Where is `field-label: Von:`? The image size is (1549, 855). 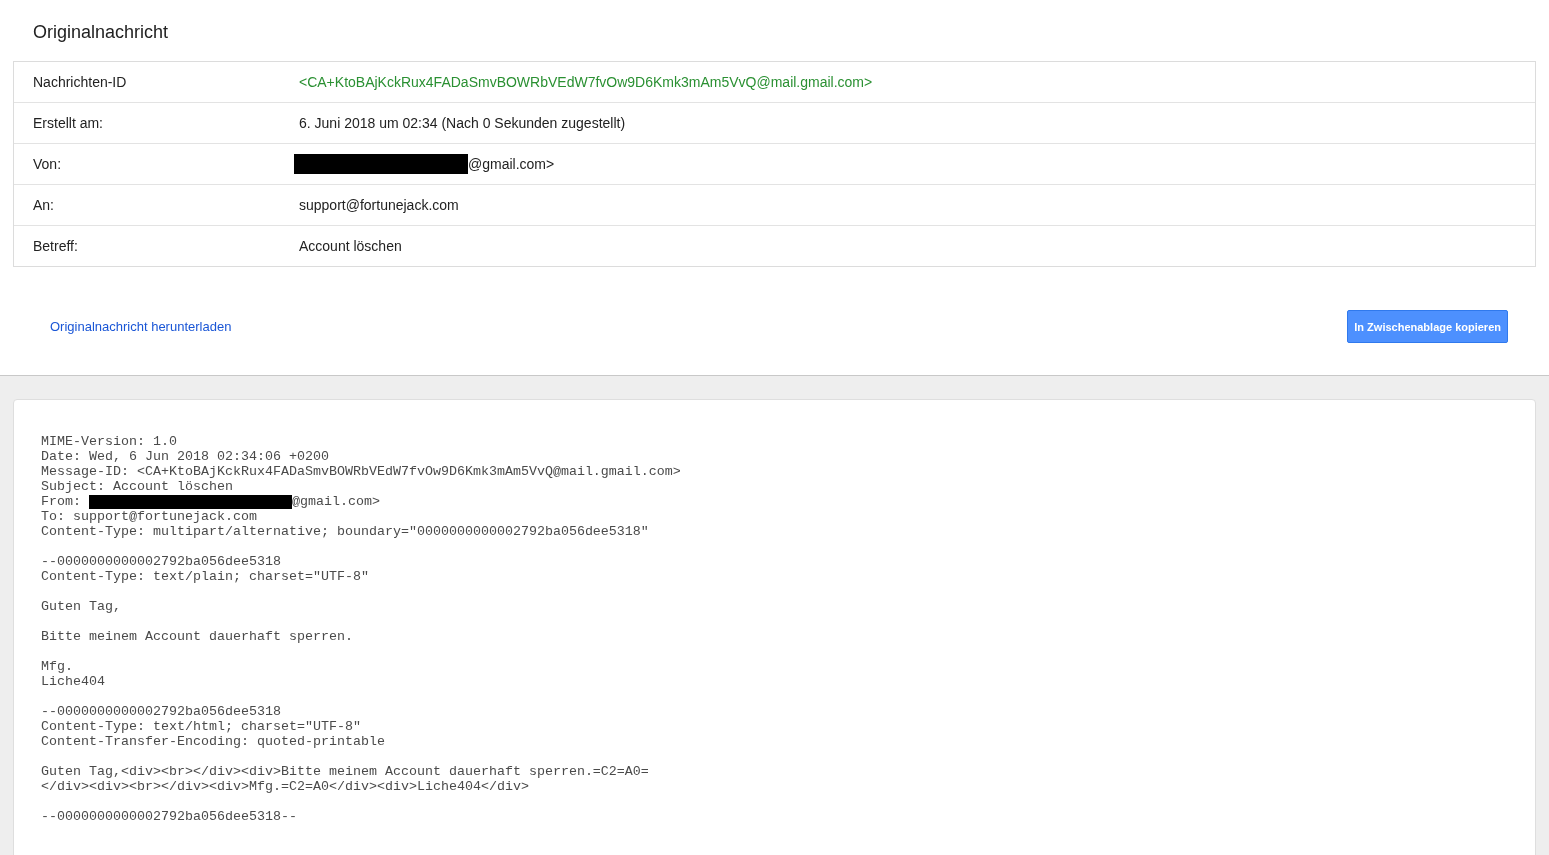 field-label: Von: is located at coordinates (47, 164).